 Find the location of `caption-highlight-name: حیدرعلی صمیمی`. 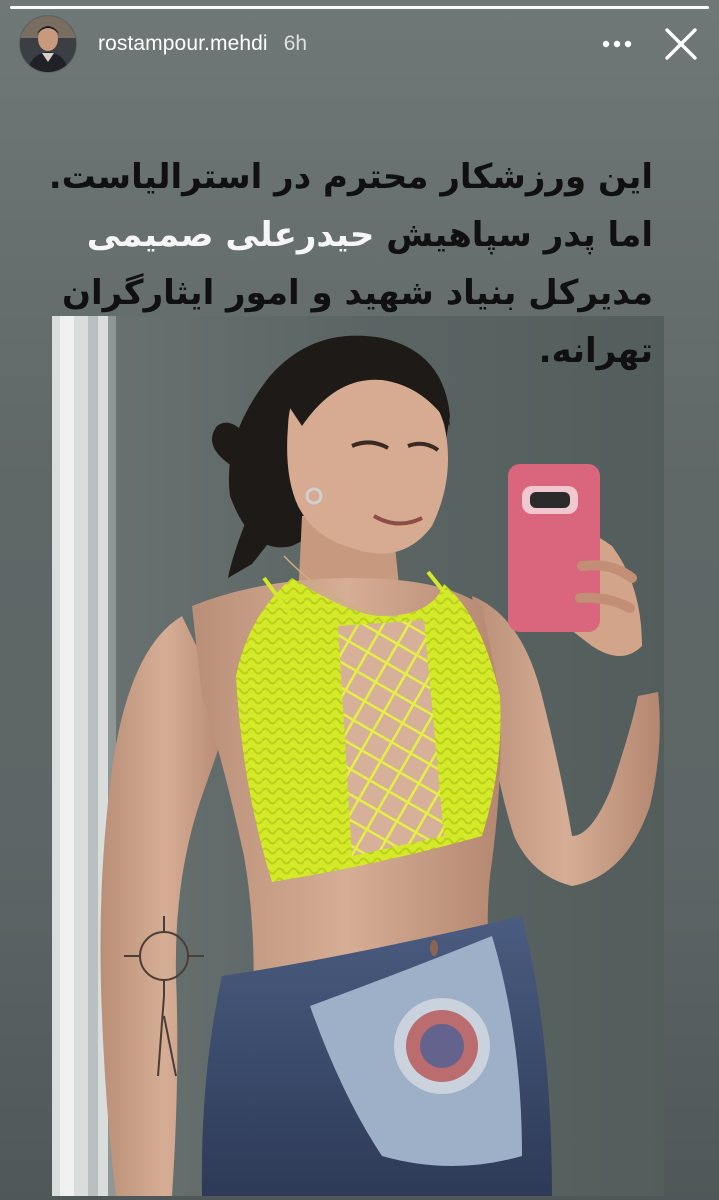

caption-highlight-name: حیدرعلی صمیمی is located at coordinates (230, 235).